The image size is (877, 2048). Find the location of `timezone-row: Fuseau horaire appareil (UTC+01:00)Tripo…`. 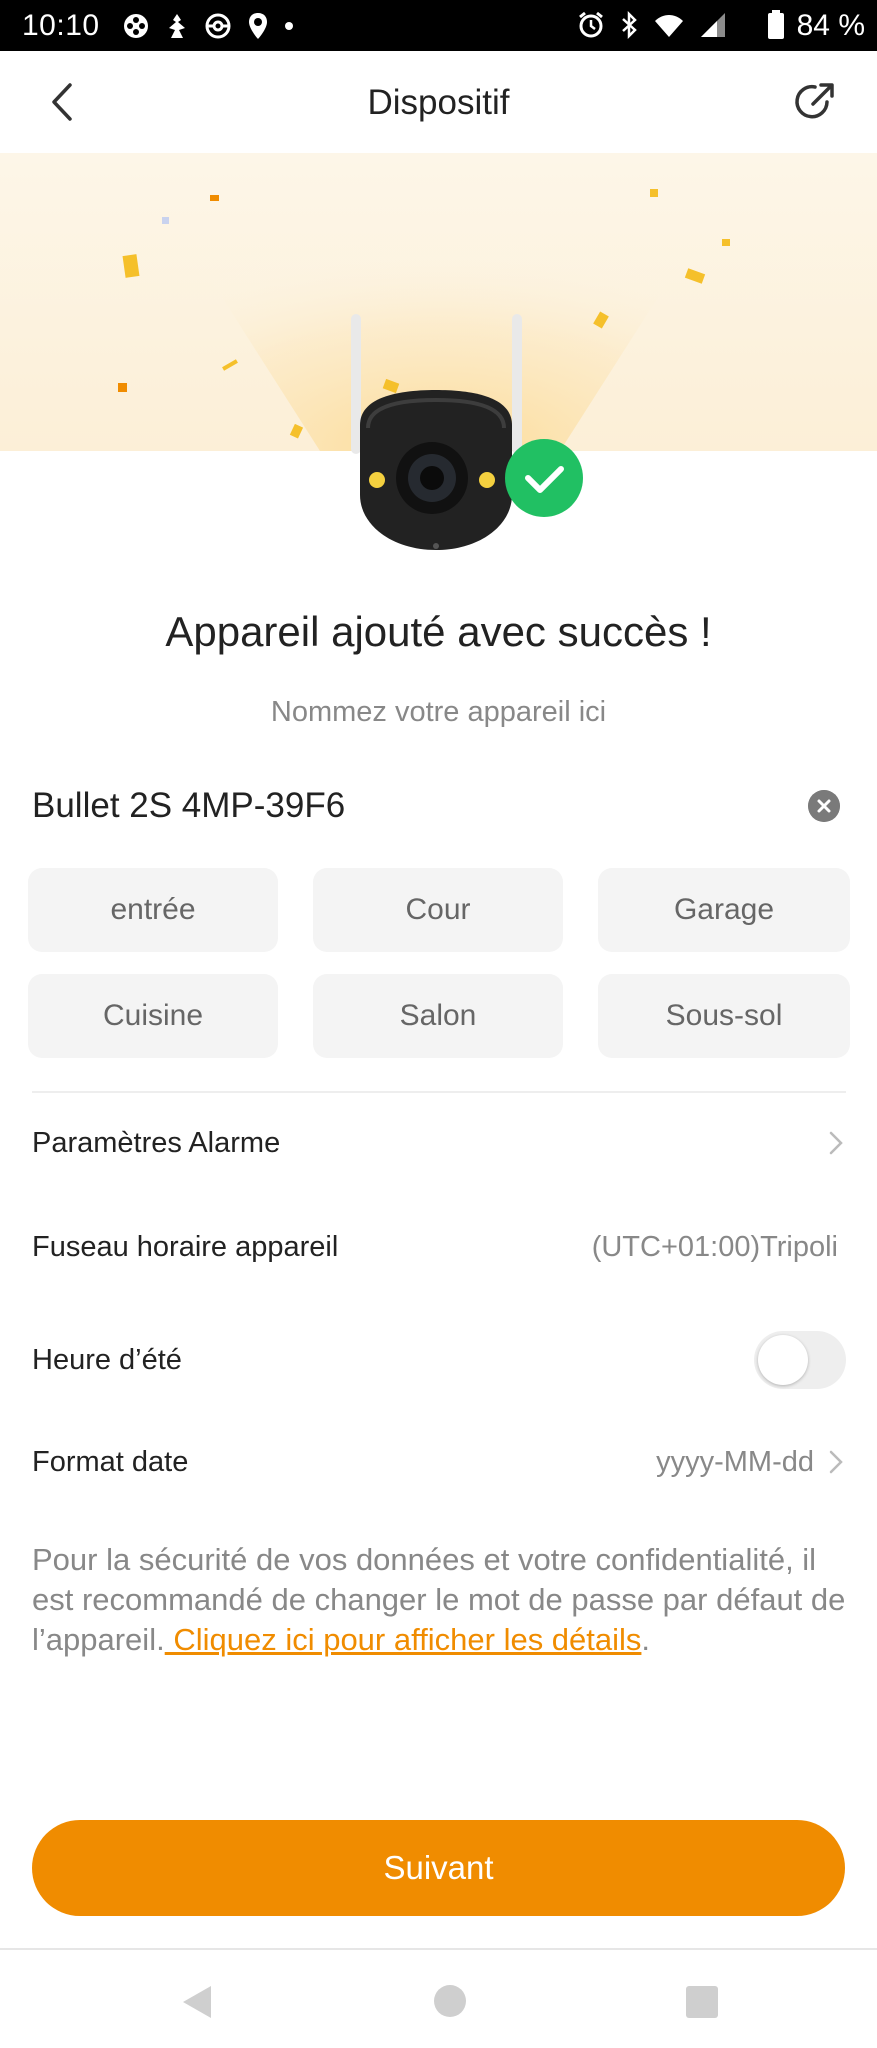

timezone-row: Fuseau horaire appareil (UTC+01:00)Tripo… is located at coordinates (439, 1247).